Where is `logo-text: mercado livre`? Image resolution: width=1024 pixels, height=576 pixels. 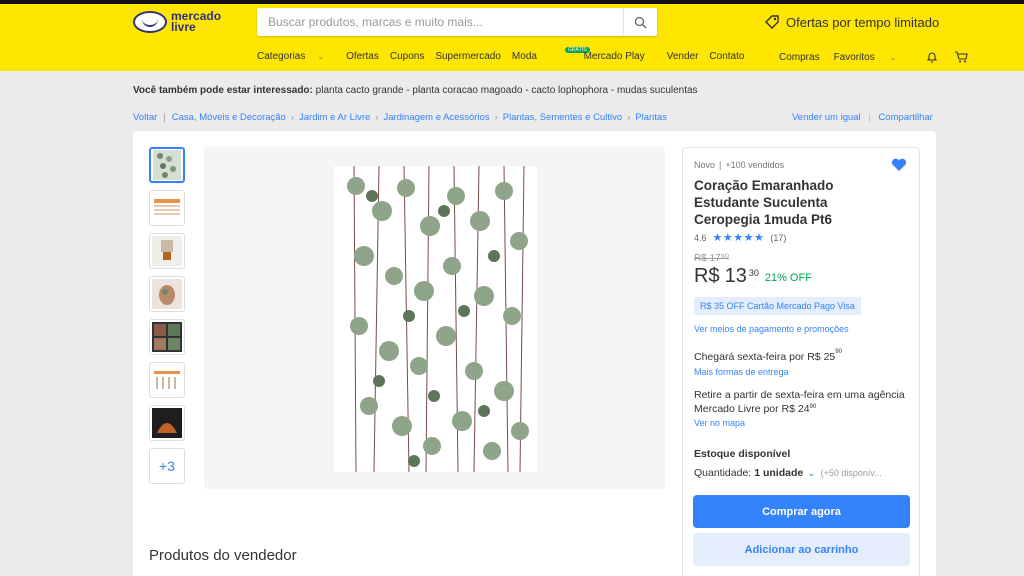 logo-text: mercado livre is located at coordinates (196, 22).